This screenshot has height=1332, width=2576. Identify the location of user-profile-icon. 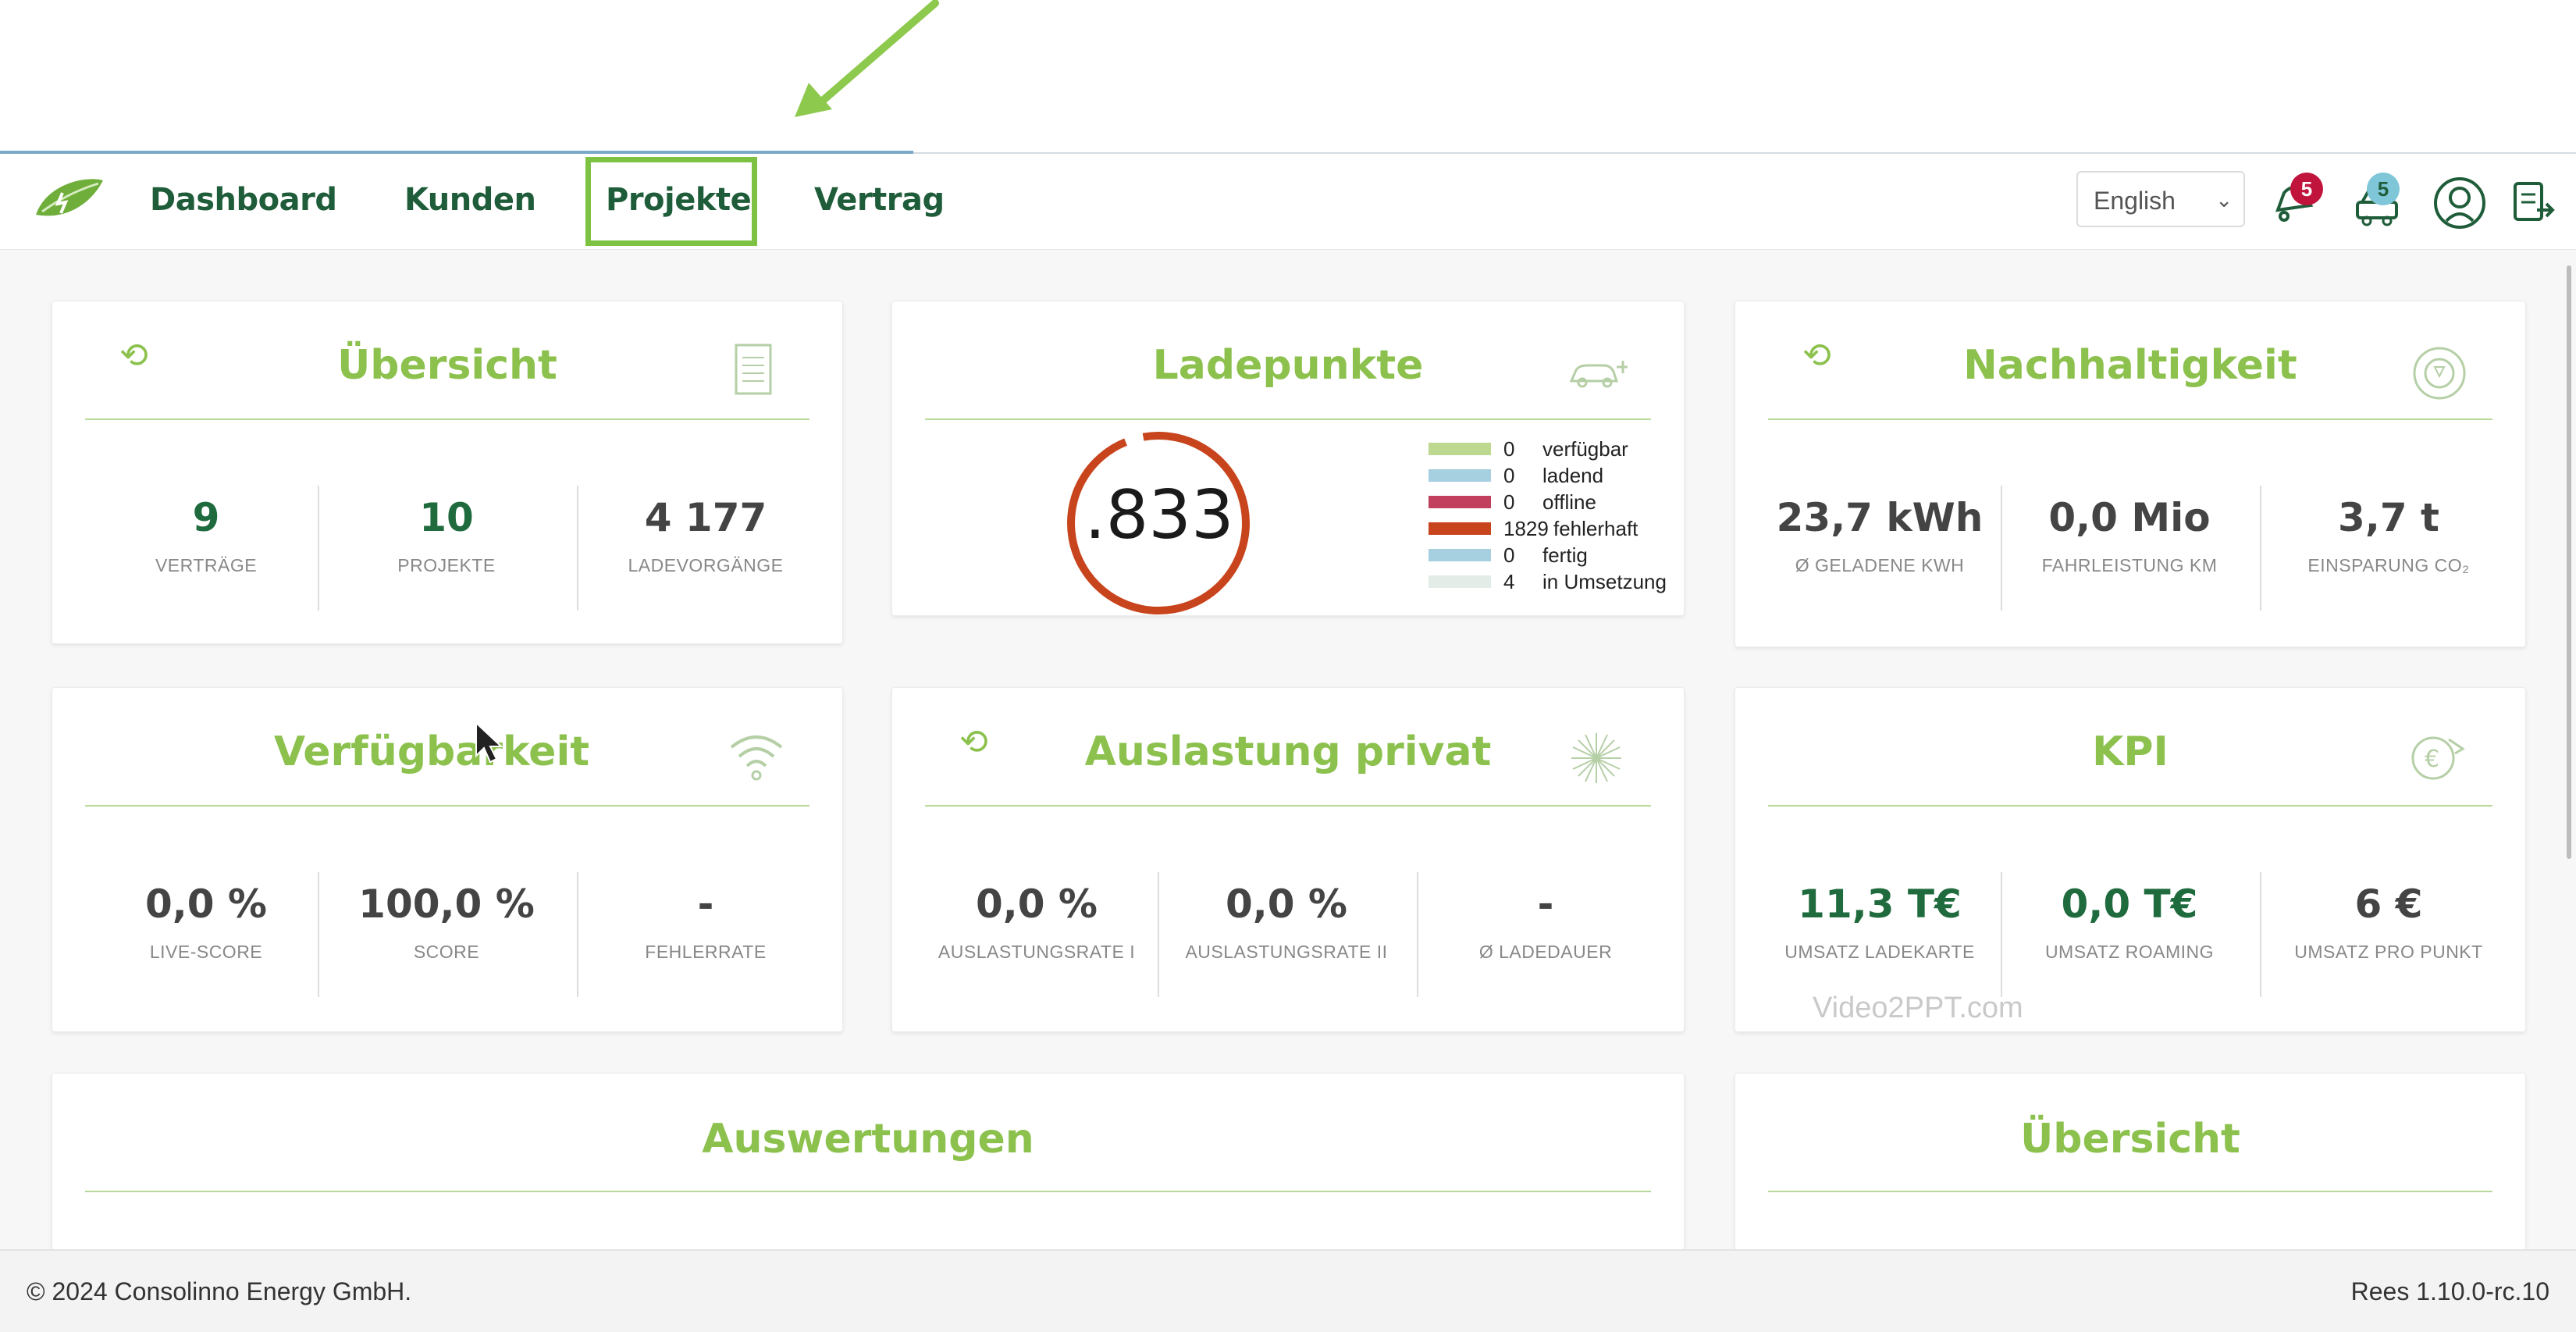
(2459, 203).